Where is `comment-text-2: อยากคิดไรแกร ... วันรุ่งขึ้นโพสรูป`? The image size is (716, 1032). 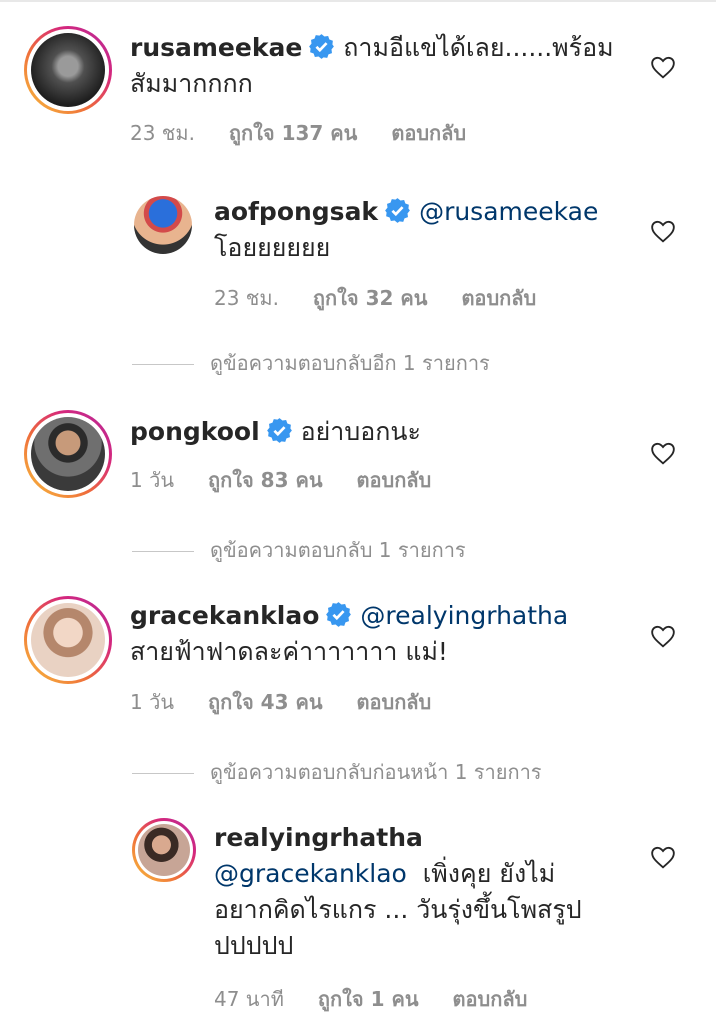
comment-text-2: อยากคิดไรแกร ... วันรุ่งขึ้นโพสรูป is located at coordinates (398, 909).